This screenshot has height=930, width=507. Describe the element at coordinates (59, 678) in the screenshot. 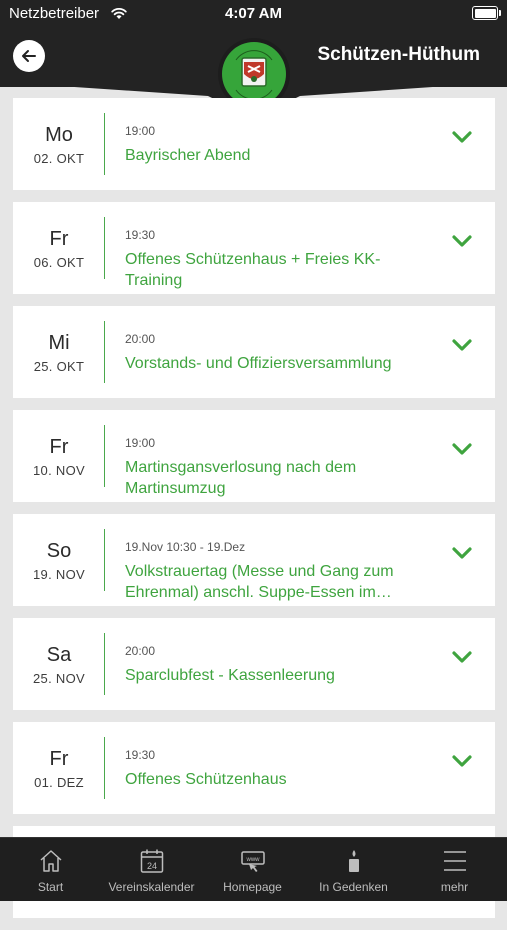

I see `event-date: 25. NOV` at that location.